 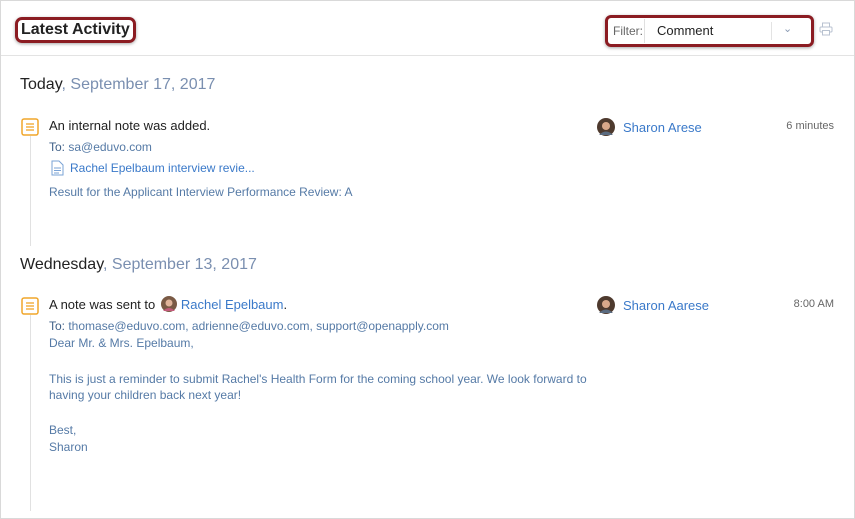 I want to click on filter-select: Comment ⌄, so click(x=727, y=31).